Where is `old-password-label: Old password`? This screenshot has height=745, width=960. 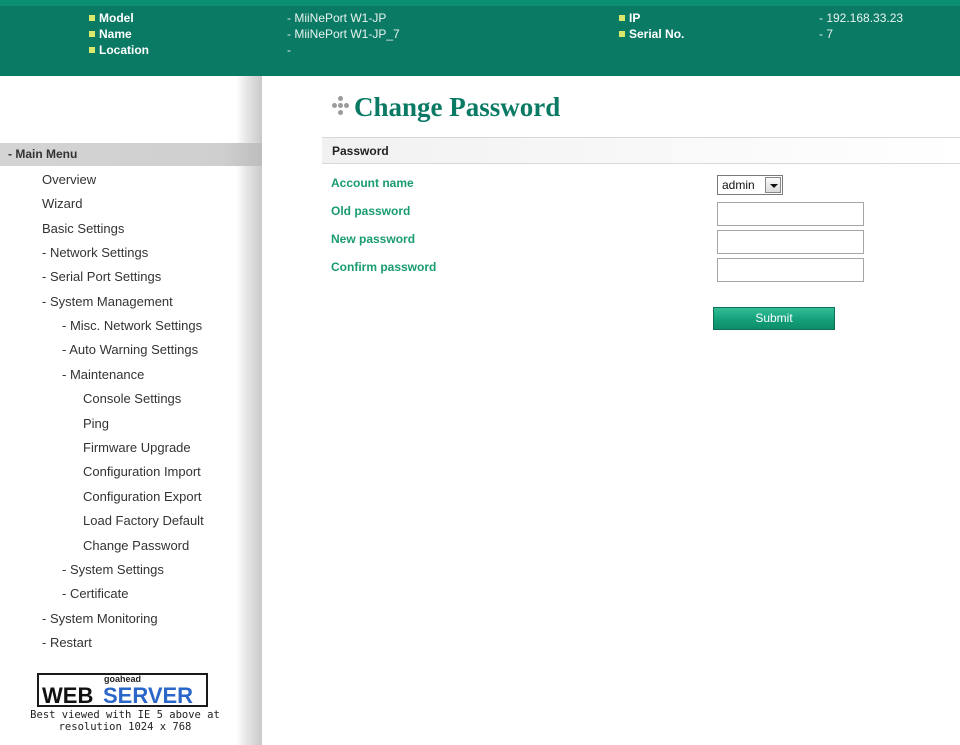 old-password-label: Old password is located at coordinates (371, 211).